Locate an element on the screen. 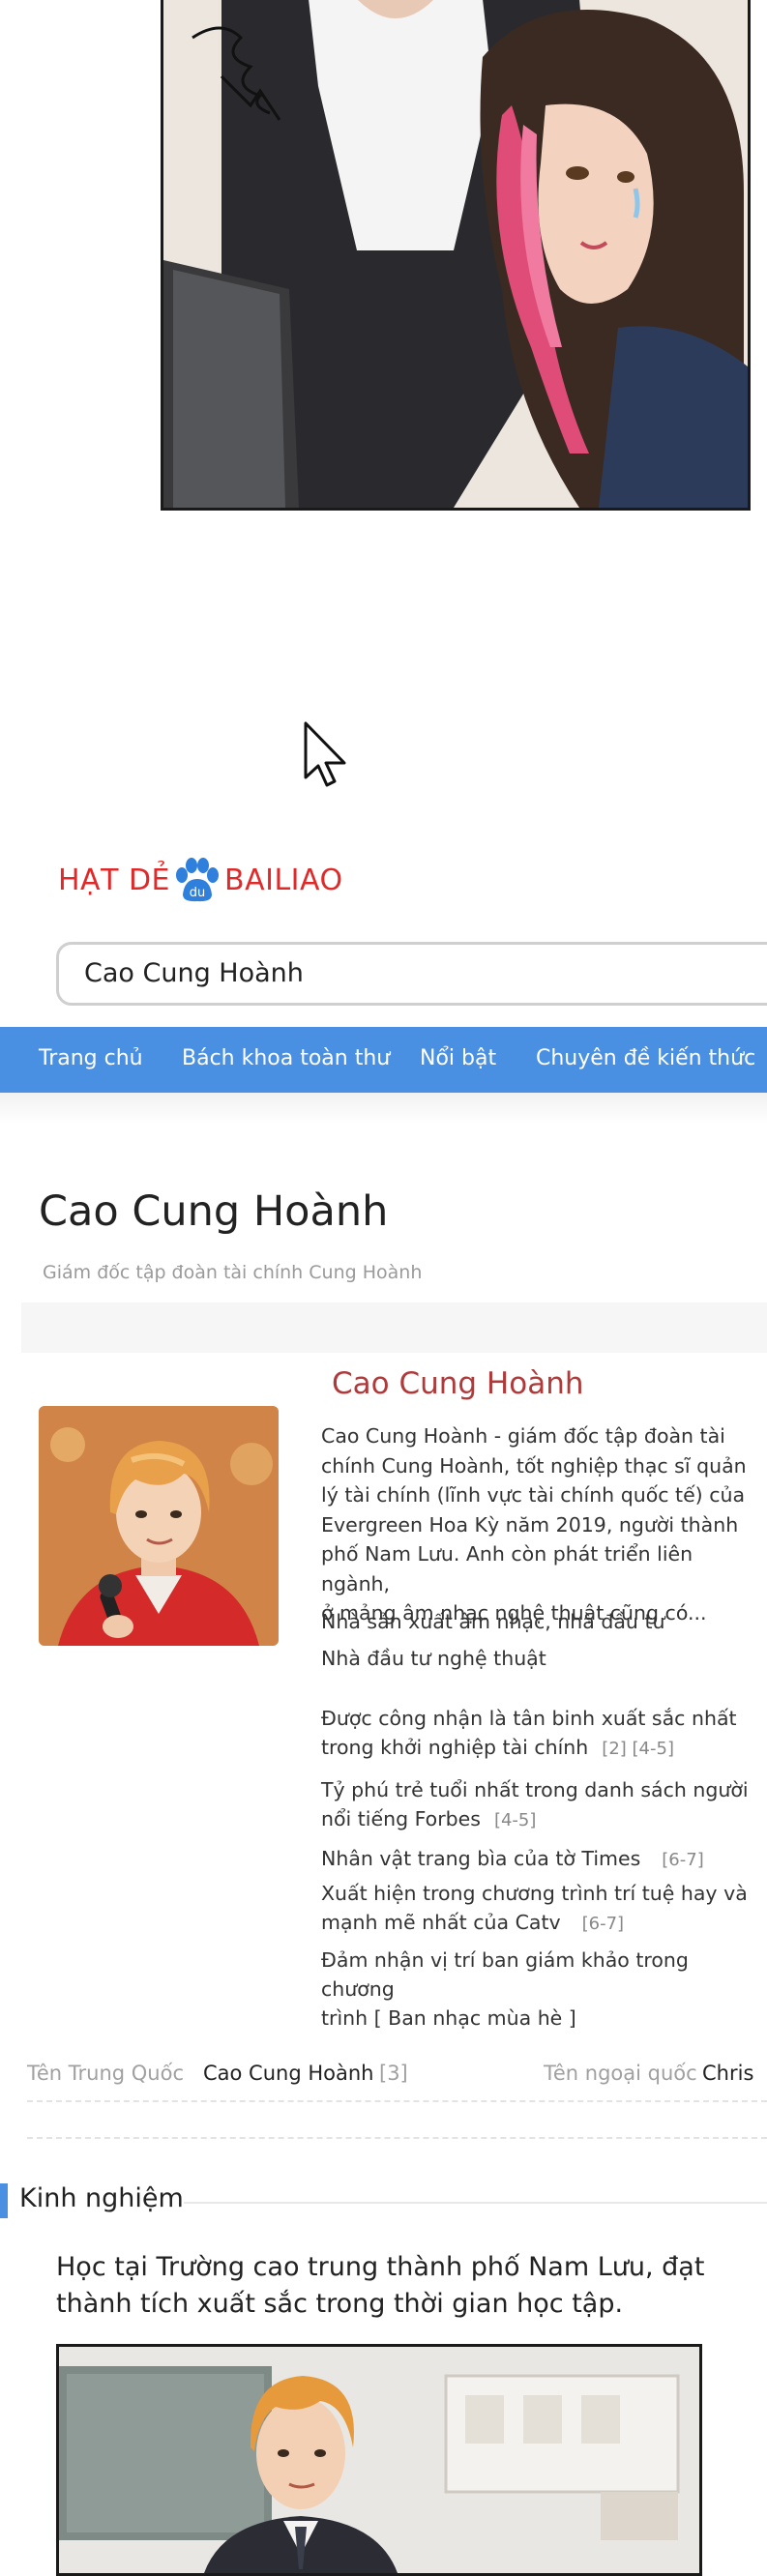  page-title: Cao Cung Hoành is located at coordinates (214, 1211).